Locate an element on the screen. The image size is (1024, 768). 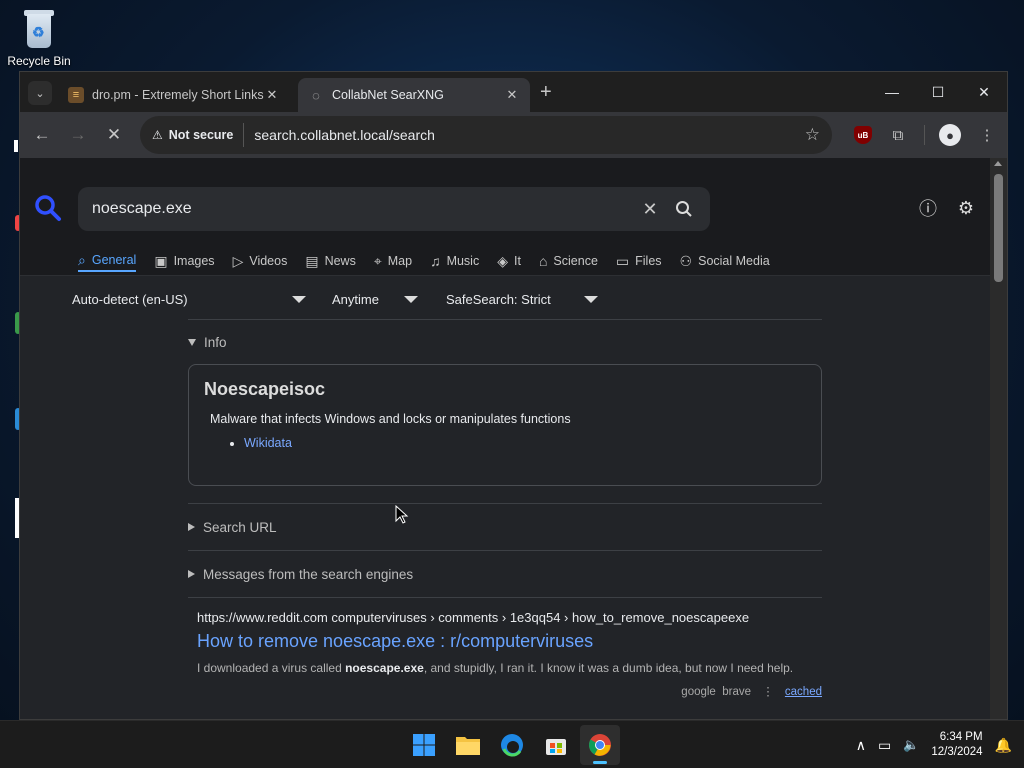
result-engines: google brave is located at coordinates (716, 692).